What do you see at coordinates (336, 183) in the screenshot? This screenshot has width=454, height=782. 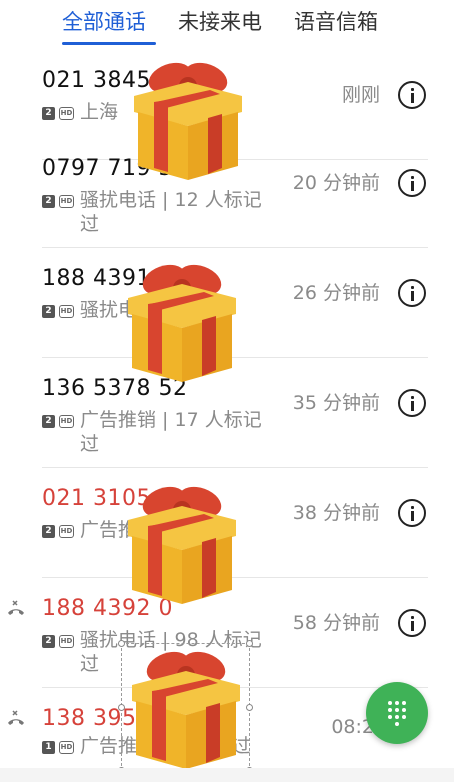 I see `call-time: 20 分钟前` at bounding box center [336, 183].